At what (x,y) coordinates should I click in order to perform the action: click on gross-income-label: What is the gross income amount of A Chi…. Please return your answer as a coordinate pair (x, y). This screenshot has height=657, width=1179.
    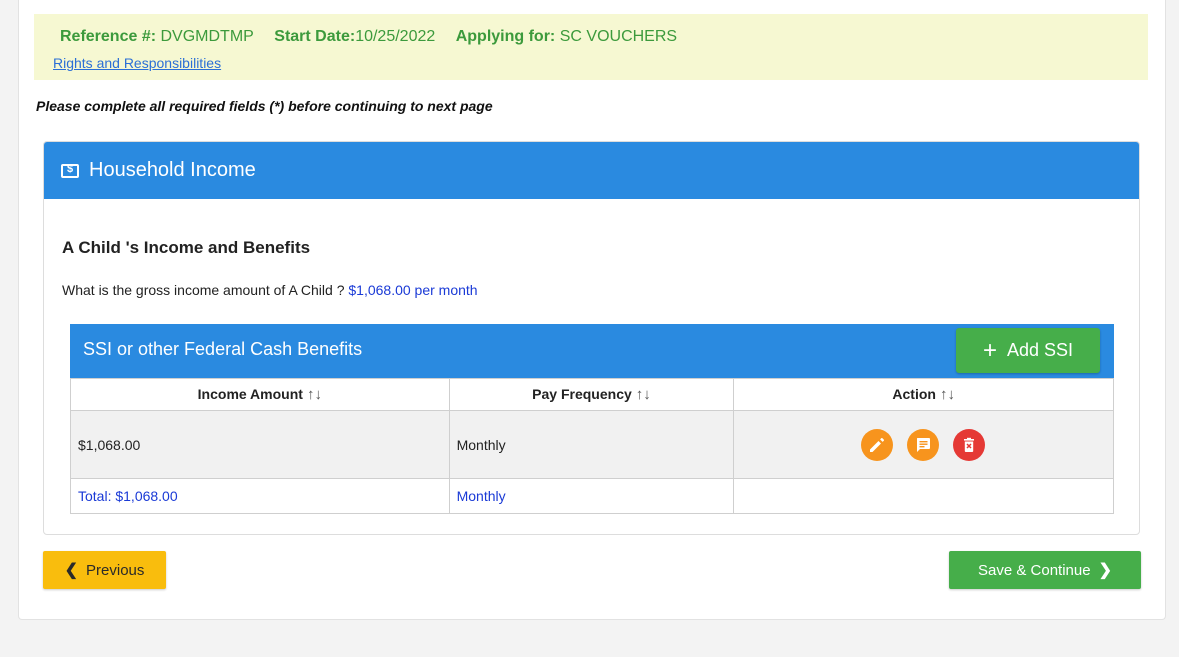
    Looking at the image, I should click on (203, 290).